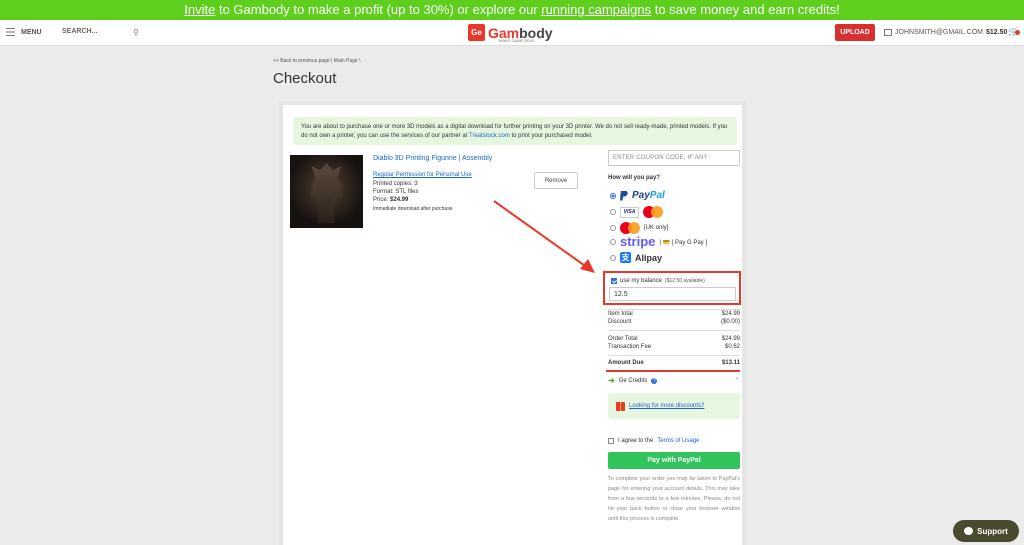 This screenshot has height=545, width=1024. What do you see at coordinates (678, 441) in the screenshot?
I see `terms-of-usage-link: Terms of Usage` at bounding box center [678, 441].